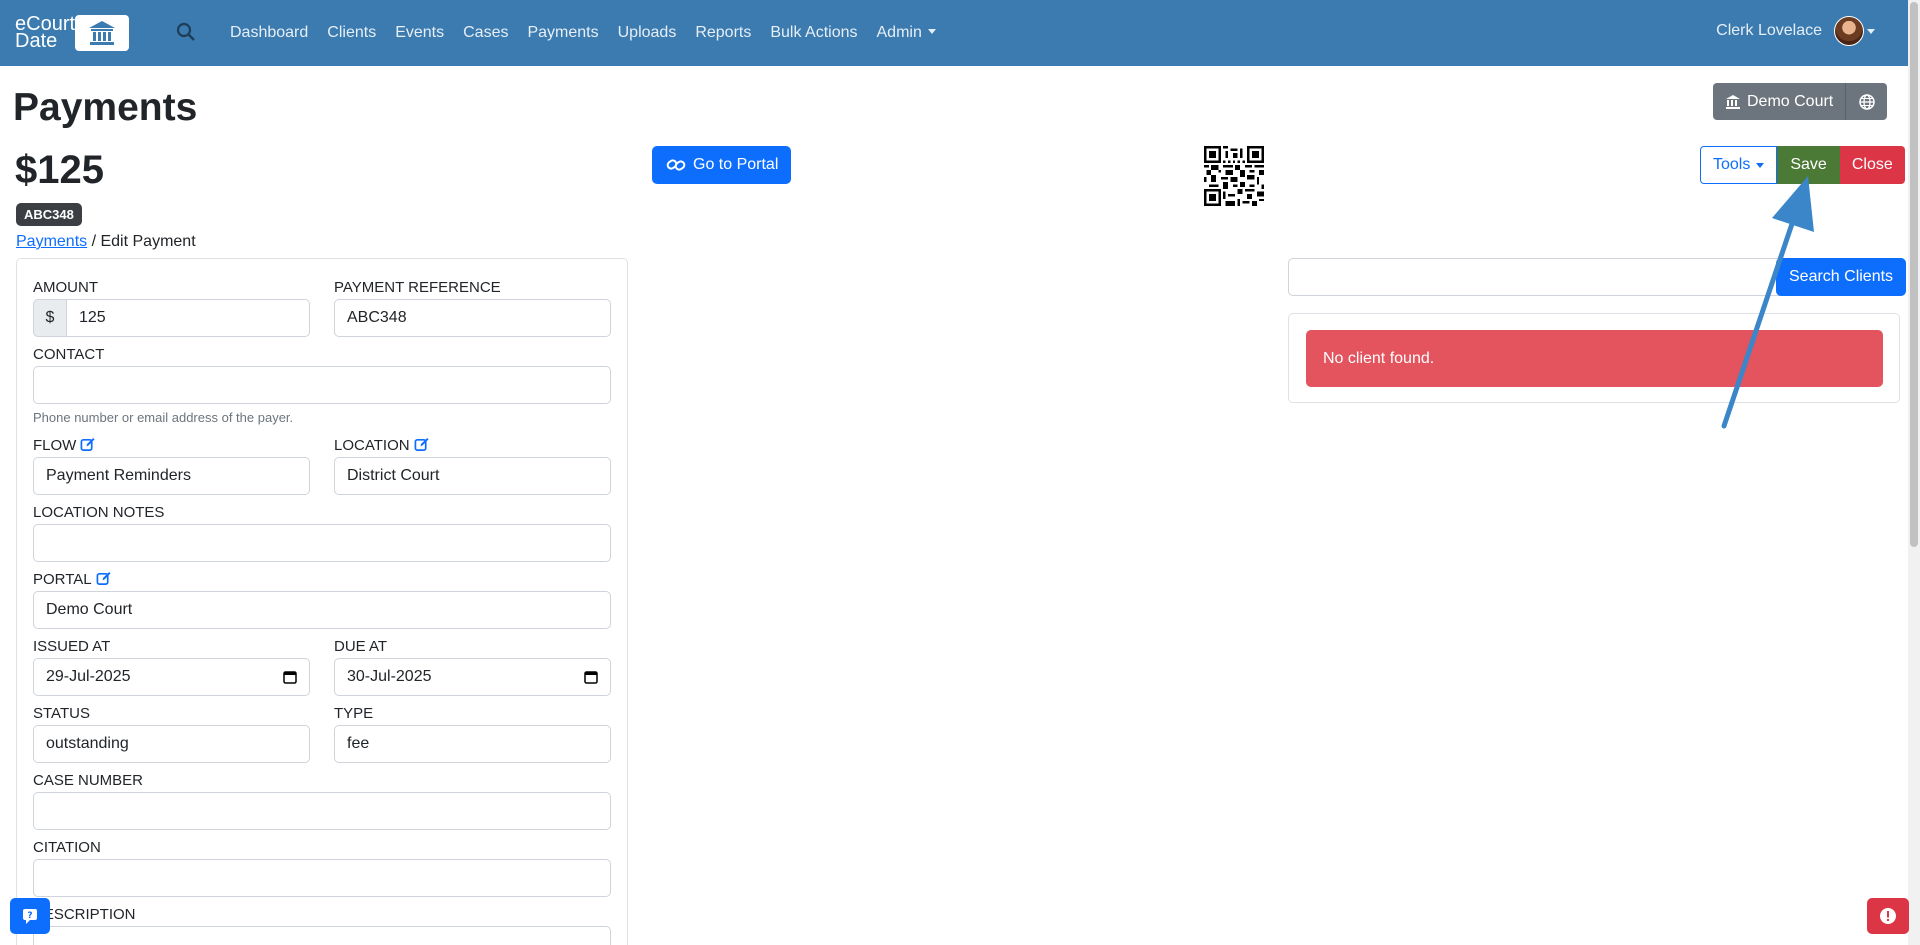 The image size is (1920, 945). I want to click on nav-uploads: Uploads, so click(647, 33).